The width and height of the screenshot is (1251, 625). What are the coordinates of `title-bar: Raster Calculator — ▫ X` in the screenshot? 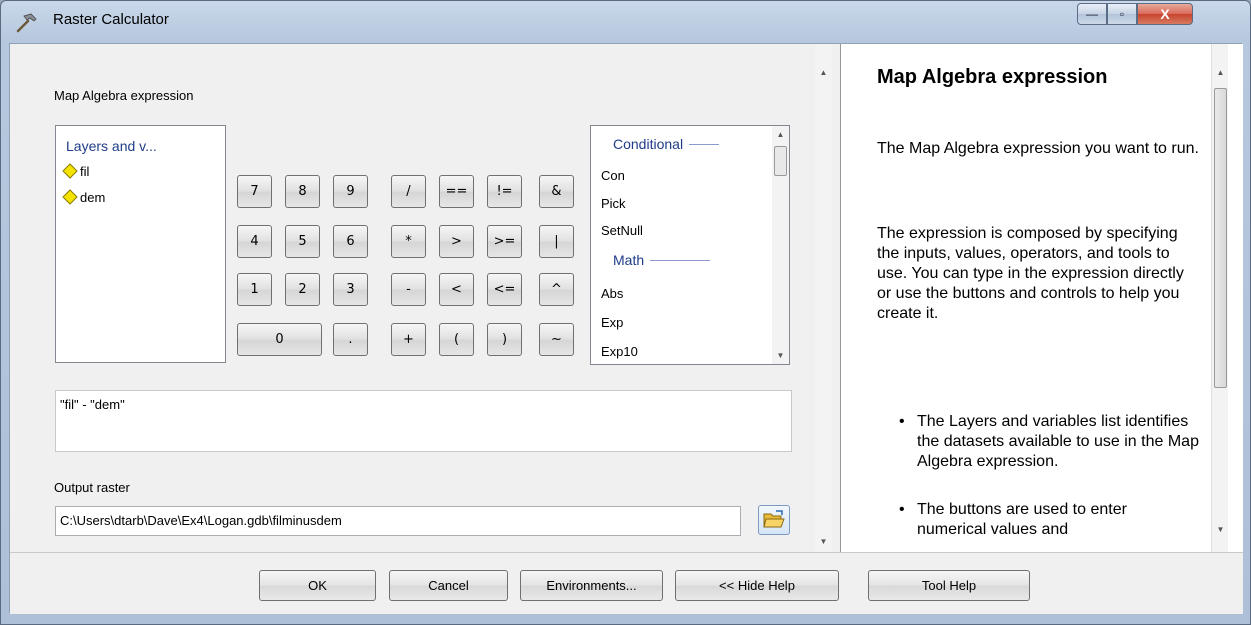 It's located at (625, 22).